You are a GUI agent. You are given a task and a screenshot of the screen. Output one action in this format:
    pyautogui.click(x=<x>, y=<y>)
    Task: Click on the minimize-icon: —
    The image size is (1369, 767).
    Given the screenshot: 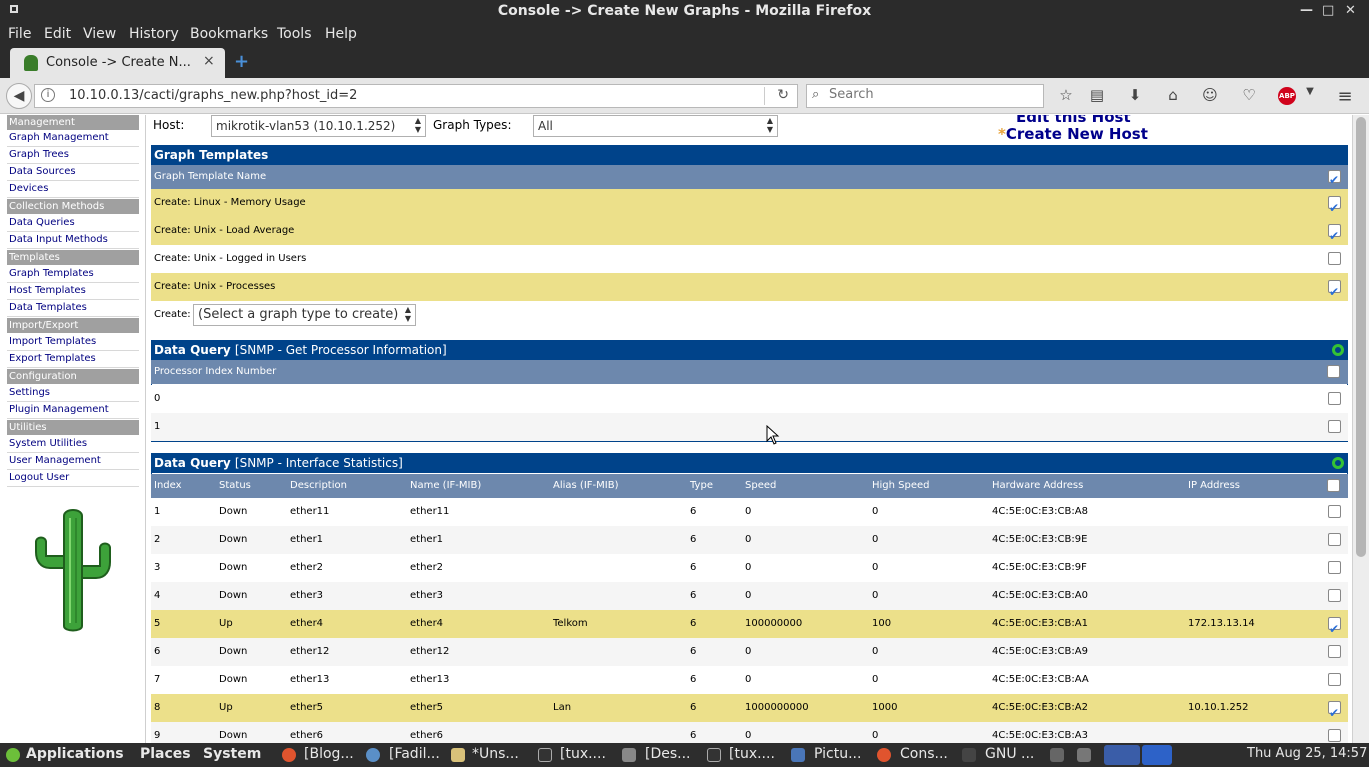 What is the action you would take?
    pyautogui.click(x=1306, y=10)
    